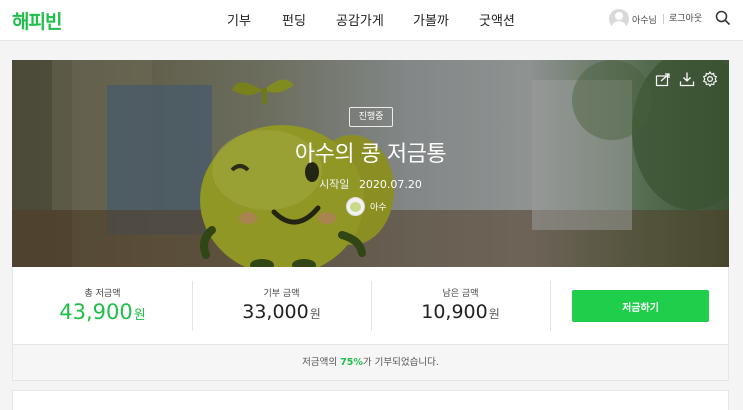 The height and width of the screenshot is (410, 743). Describe the element at coordinates (390, 184) in the screenshot. I see `start-date-value: 2020.07.20` at that location.